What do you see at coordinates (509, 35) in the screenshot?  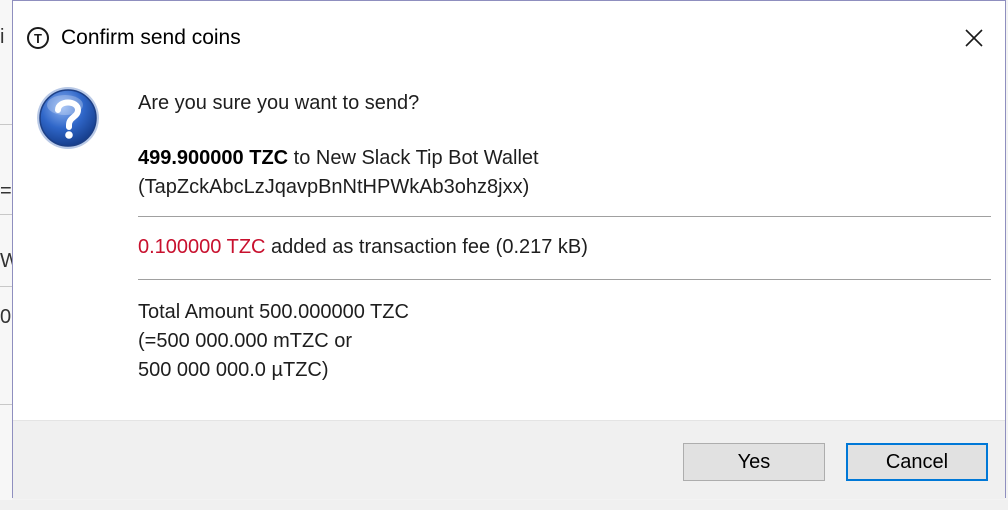 I see `title-bar: T Confirm send coins` at bounding box center [509, 35].